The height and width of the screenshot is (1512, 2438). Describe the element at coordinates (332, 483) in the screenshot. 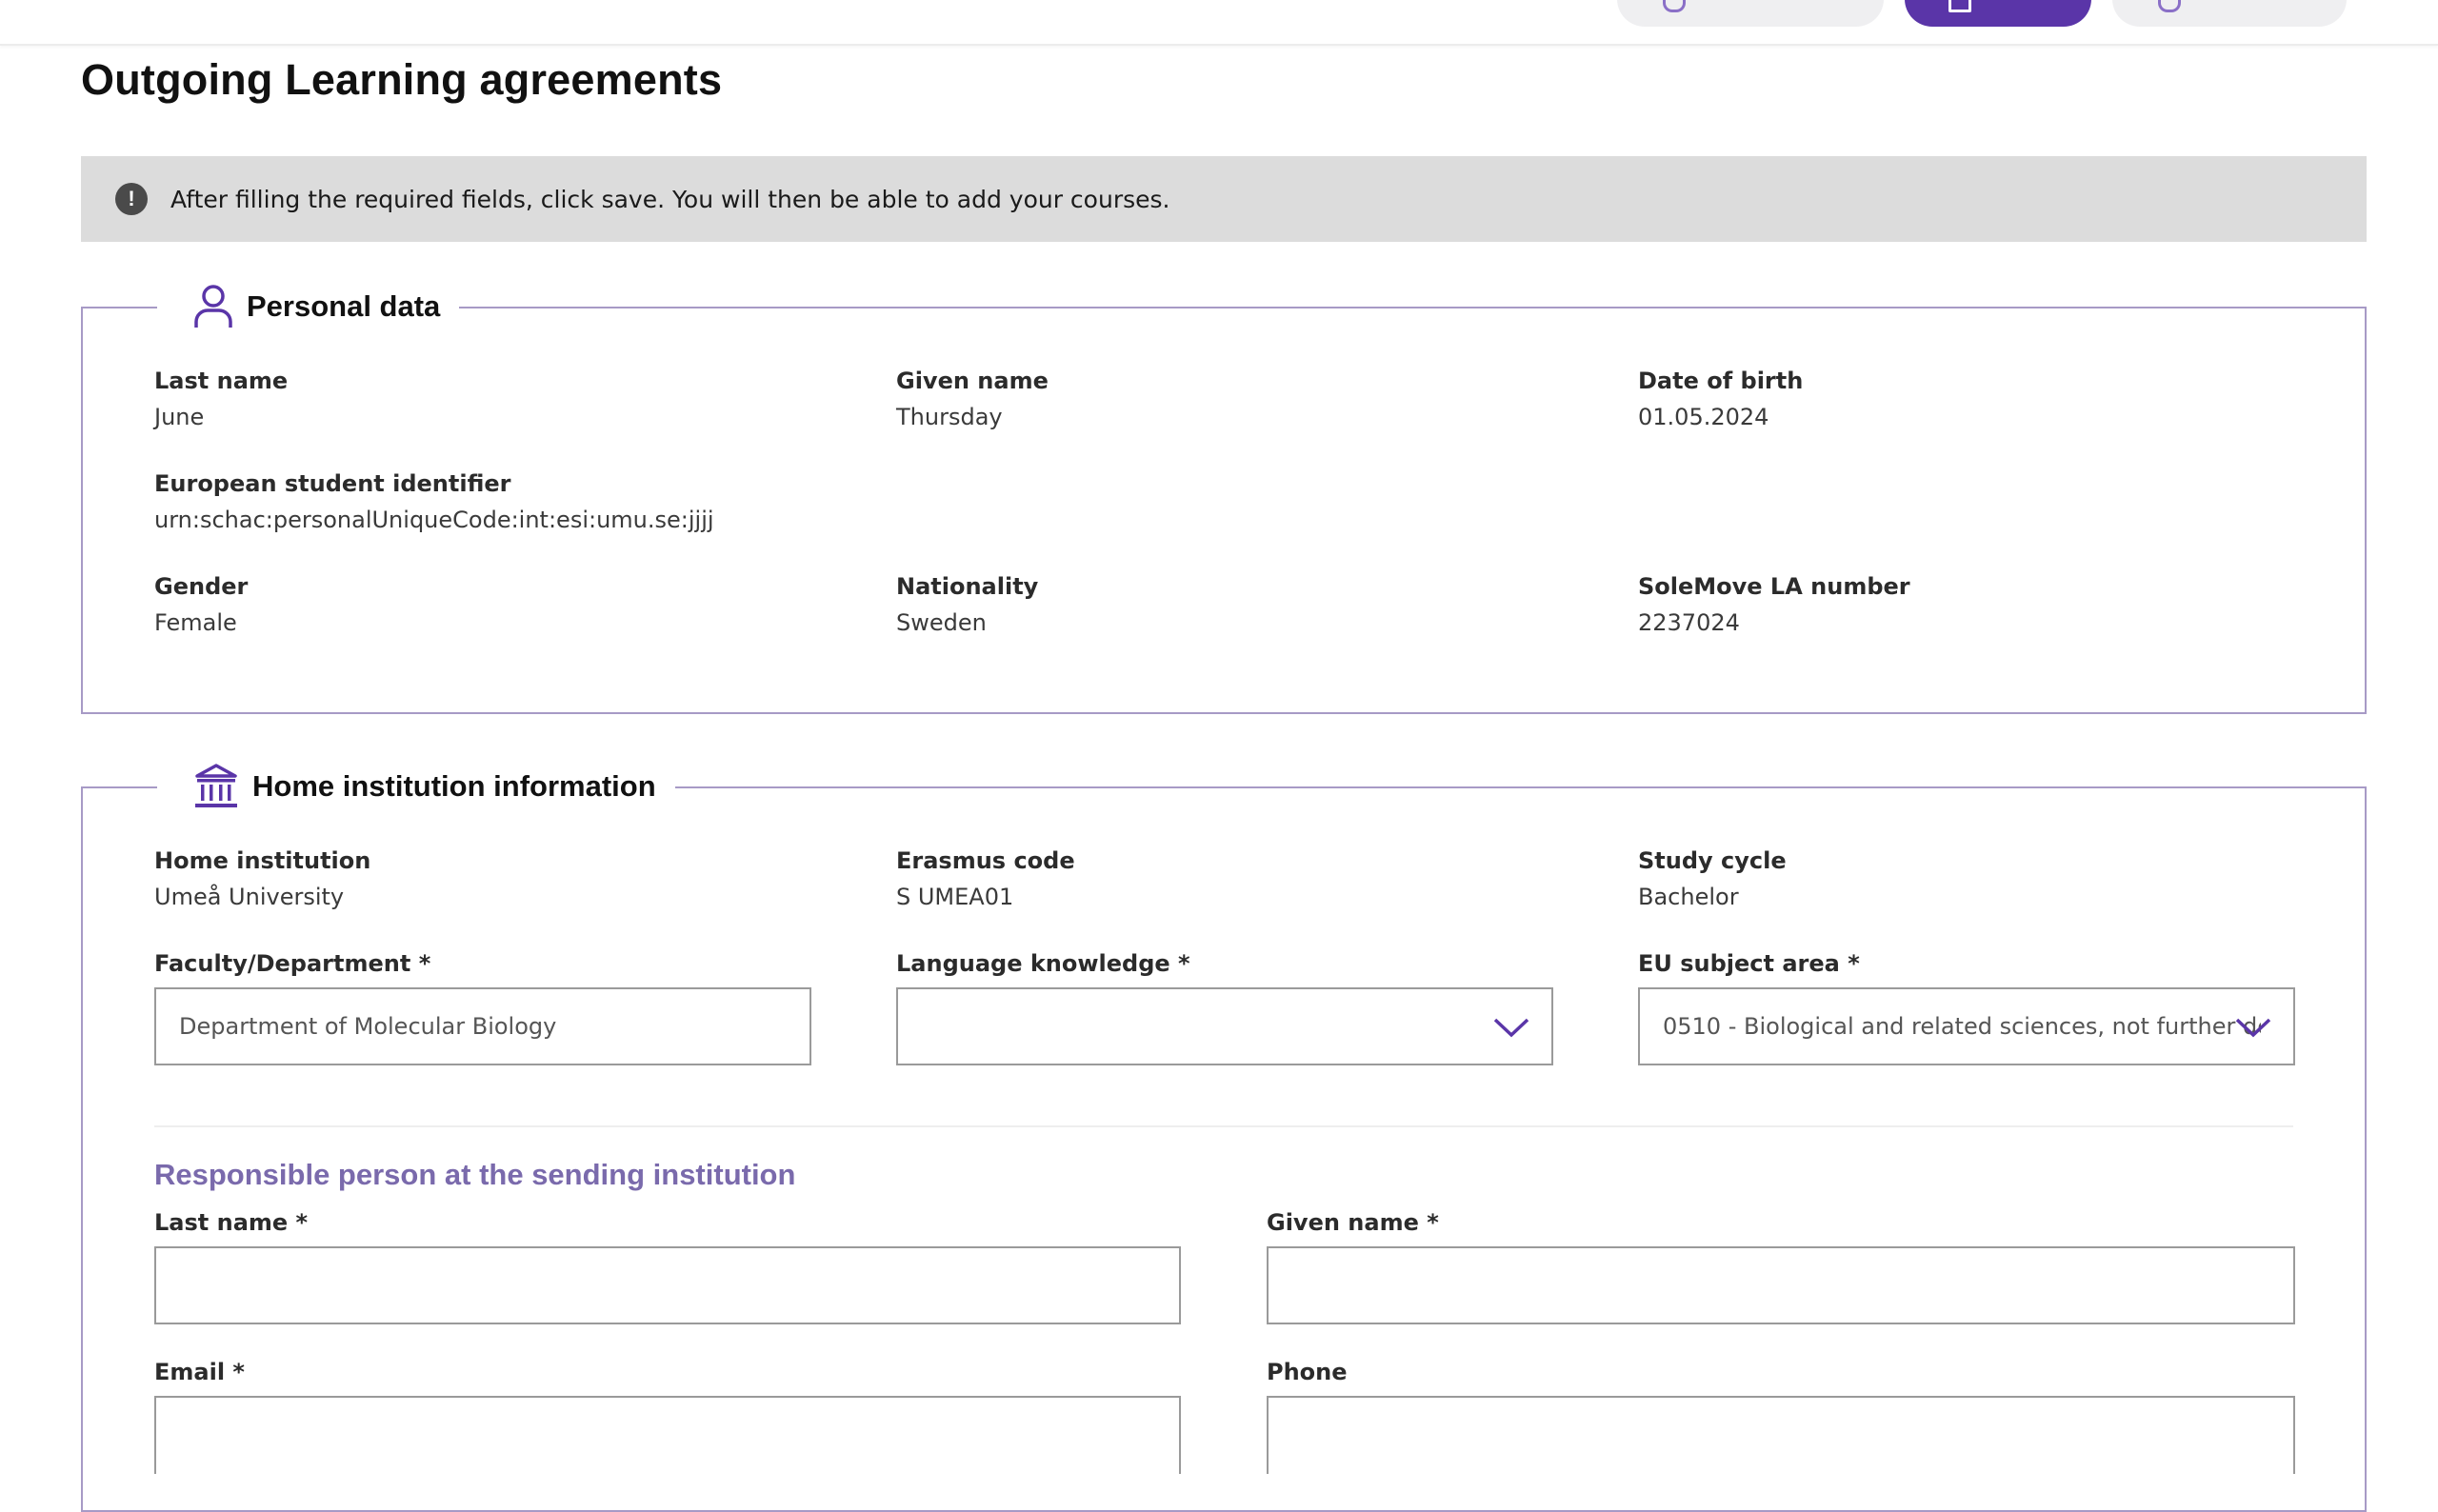

I see `field-label: European student identifier` at that location.